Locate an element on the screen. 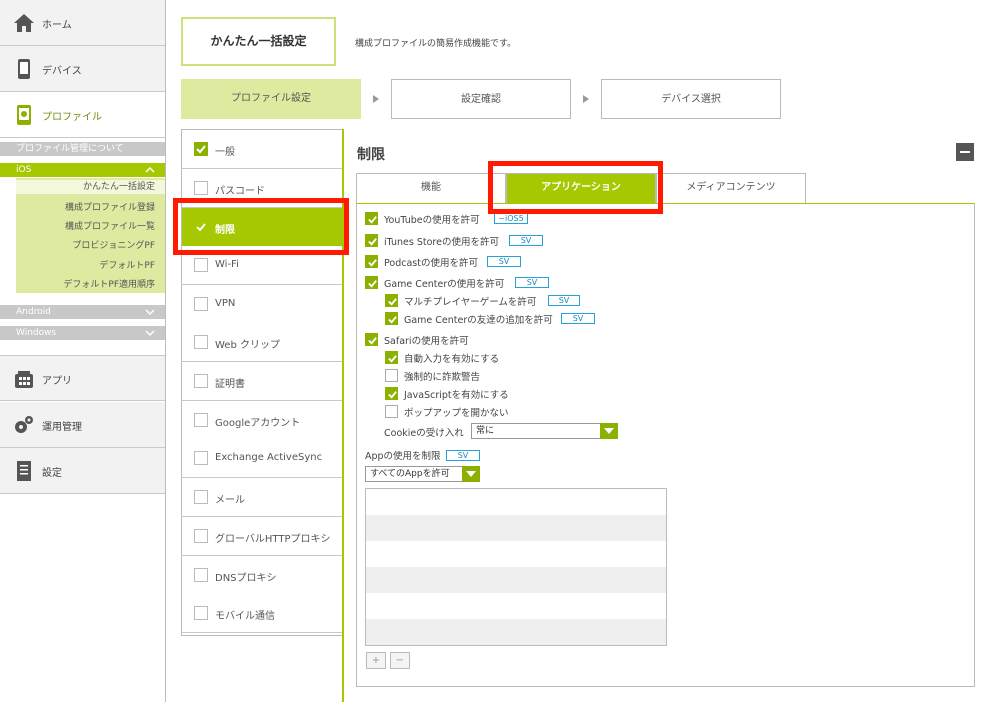 The height and width of the screenshot is (702, 1000). smartphone-icon is located at coordinates (24, 69).